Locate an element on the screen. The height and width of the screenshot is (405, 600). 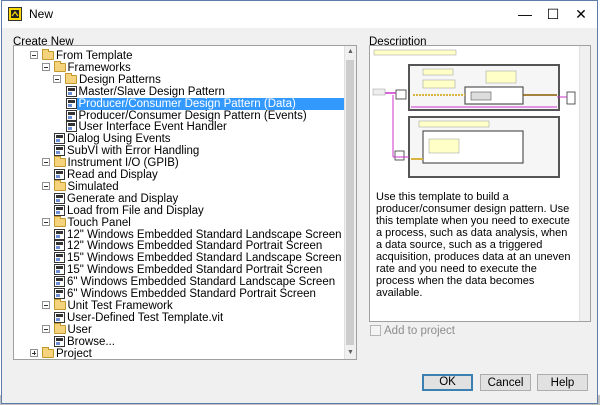
help-button: Help is located at coordinates (562, 382).